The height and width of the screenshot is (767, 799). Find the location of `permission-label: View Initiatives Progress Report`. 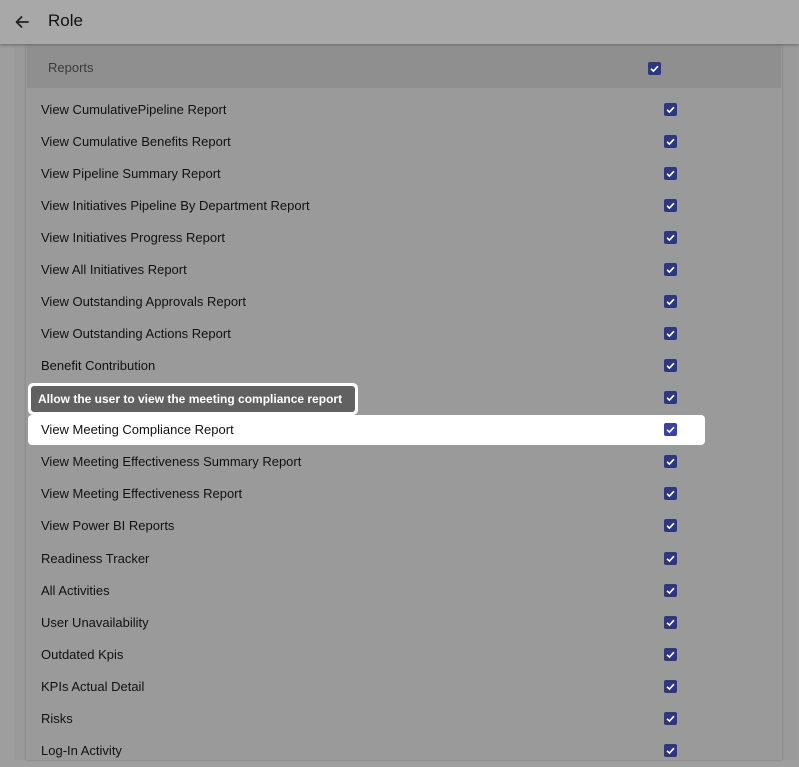

permission-label: View Initiatives Progress Report is located at coordinates (133, 237).